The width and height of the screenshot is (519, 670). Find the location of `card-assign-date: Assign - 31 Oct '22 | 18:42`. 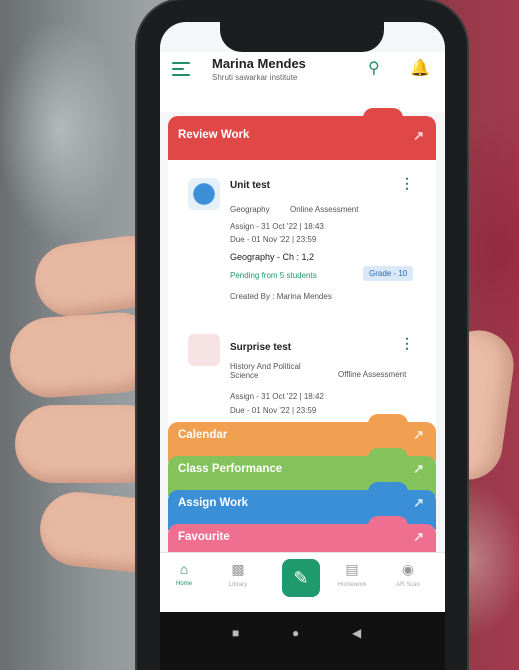

card-assign-date: Assign - 31 Oct '22 | 18:42 is located at coordinates (277, 396).